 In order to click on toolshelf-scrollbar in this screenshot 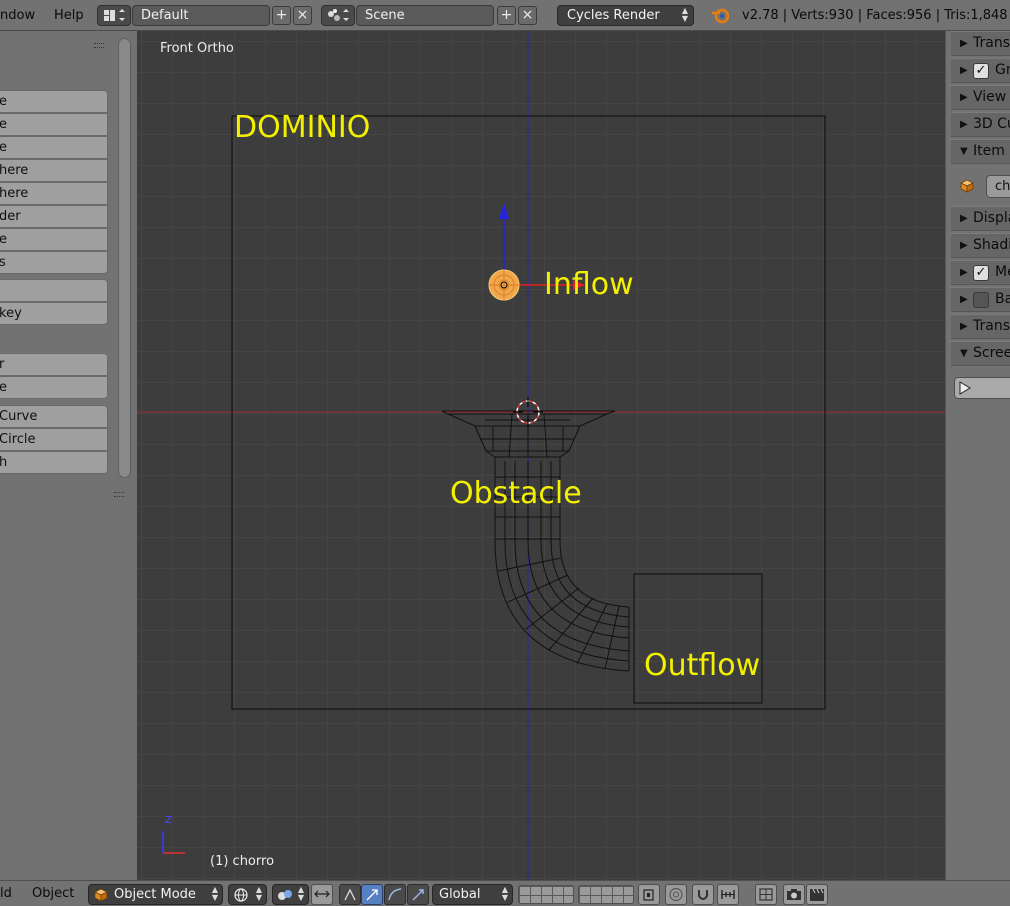, I will do `click(124, 258)`.